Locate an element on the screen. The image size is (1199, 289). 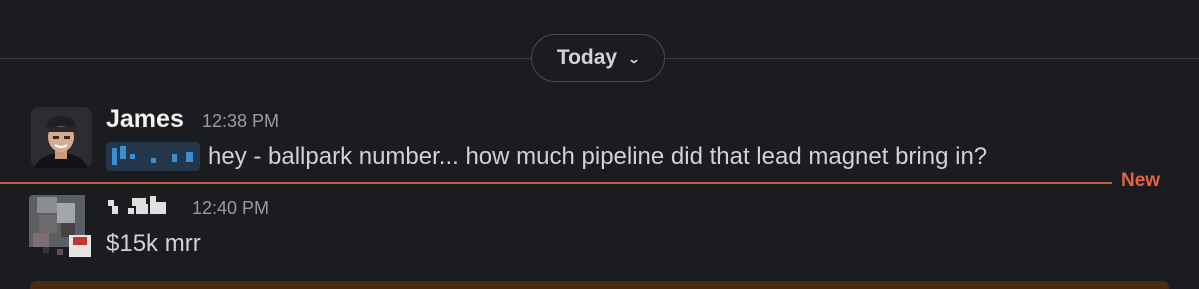
date-divider-button: Today ⌄ is located at coordinates (598, 58).